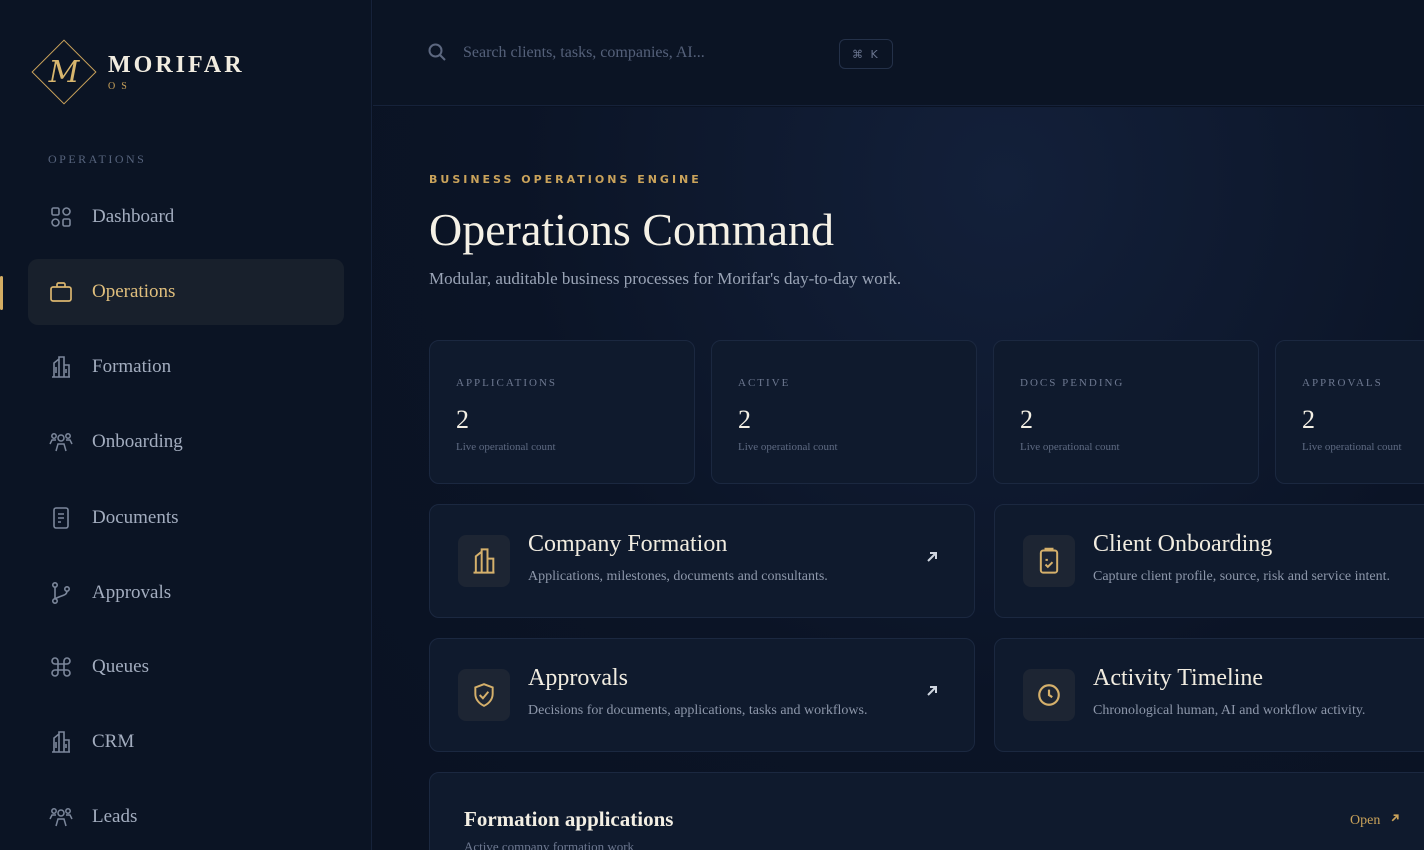  I want to click on briefcase-icon, so click(61, 292).